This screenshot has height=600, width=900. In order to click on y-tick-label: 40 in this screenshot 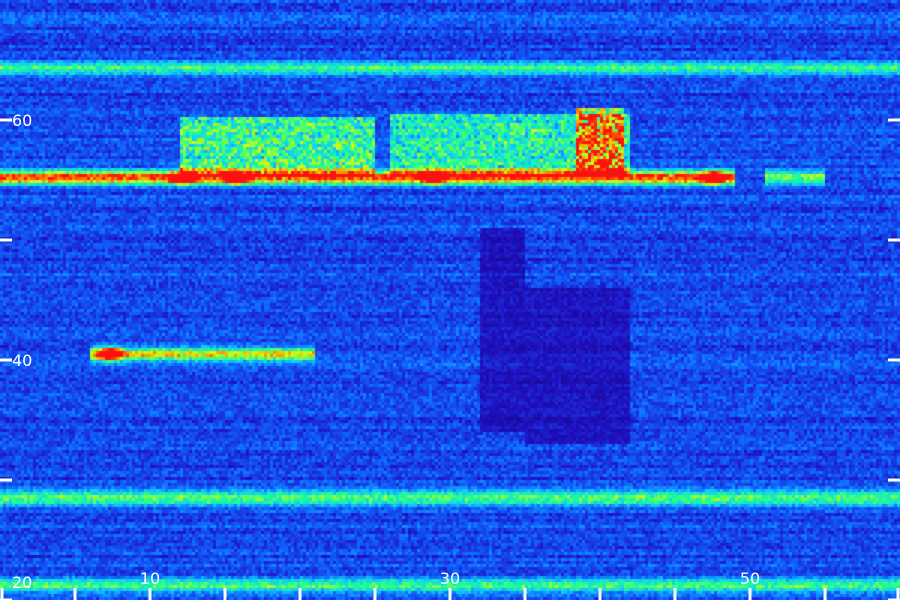, I will do `click(22, 360)`.